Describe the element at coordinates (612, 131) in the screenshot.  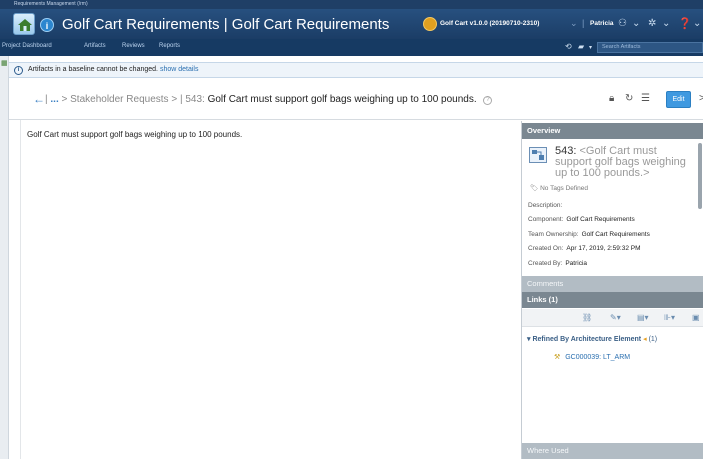
I see `overview-header: Overview` at that location.